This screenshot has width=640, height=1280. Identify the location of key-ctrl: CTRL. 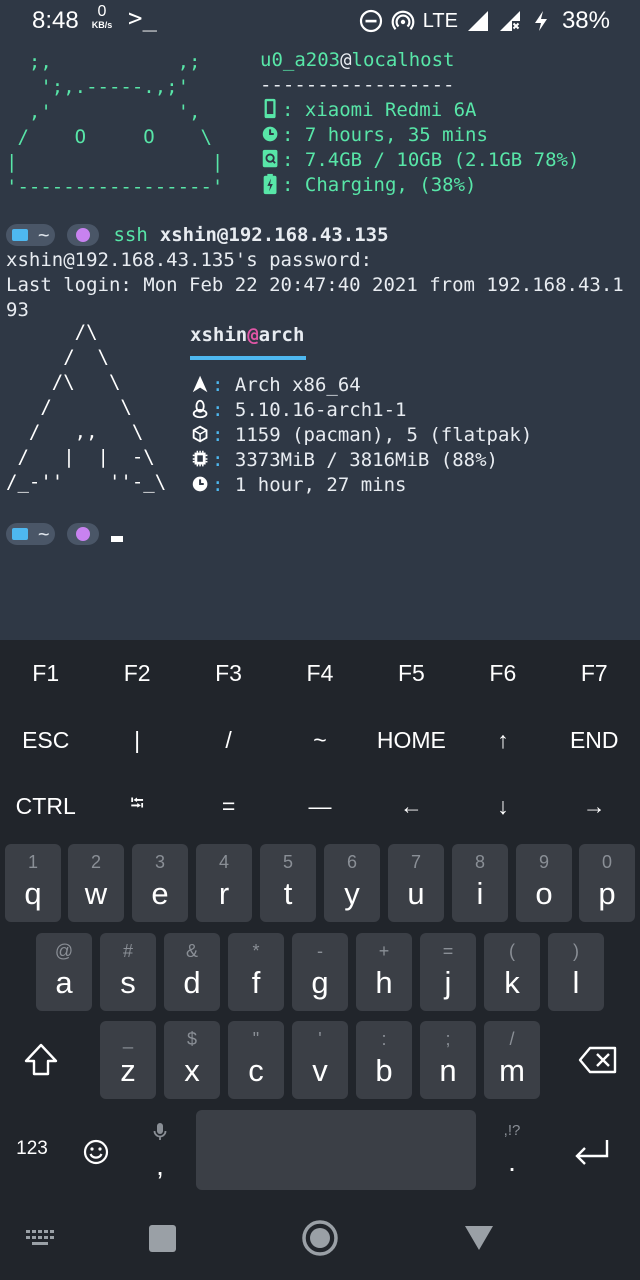
(45, 806).